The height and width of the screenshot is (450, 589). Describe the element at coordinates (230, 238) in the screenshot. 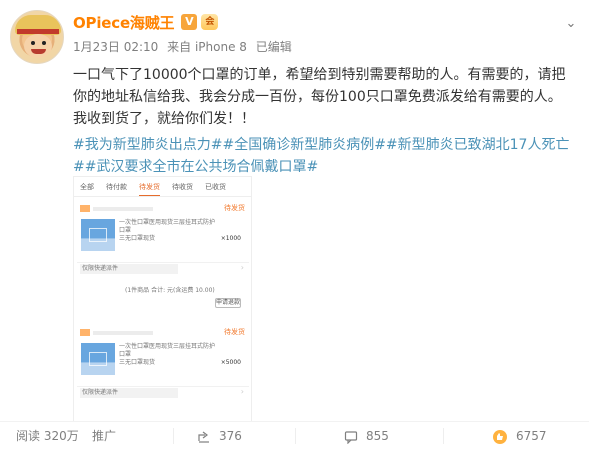

I see `product-quantity: ×1000` at that location.